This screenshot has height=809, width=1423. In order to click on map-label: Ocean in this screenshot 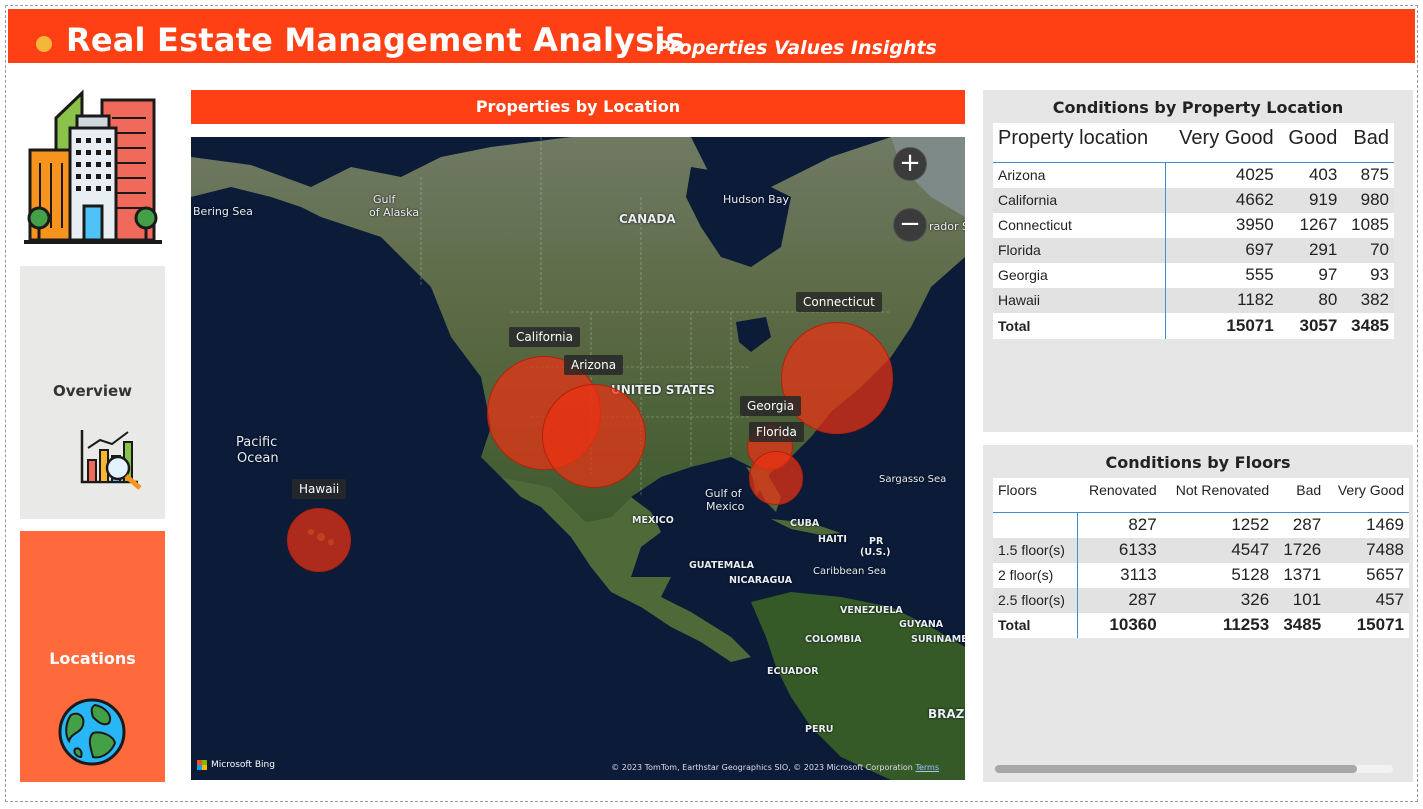, I will do `click(258, 458)`.